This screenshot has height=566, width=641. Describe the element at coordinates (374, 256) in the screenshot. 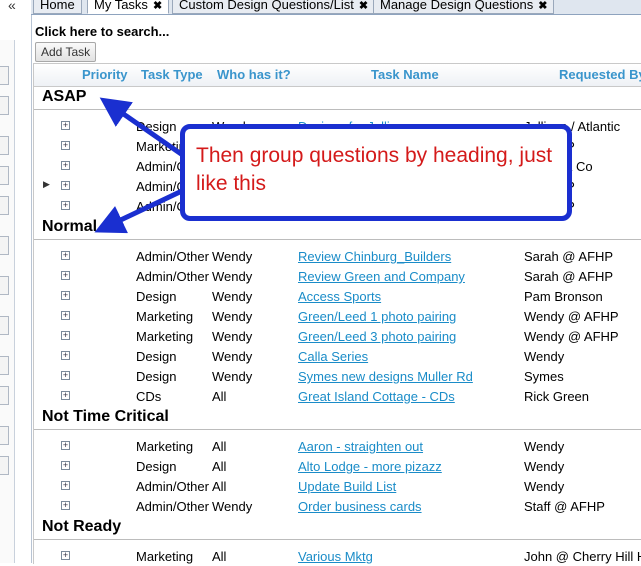

I see `task-link: Review Chinburg_Builders` at that location.